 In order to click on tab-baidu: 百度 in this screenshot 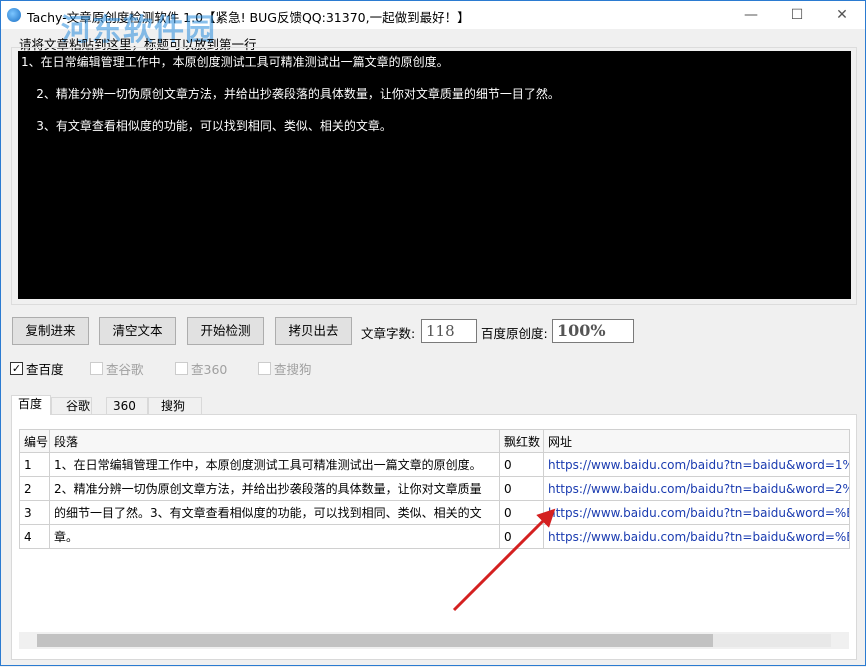, I will do `click(31, 405)`.